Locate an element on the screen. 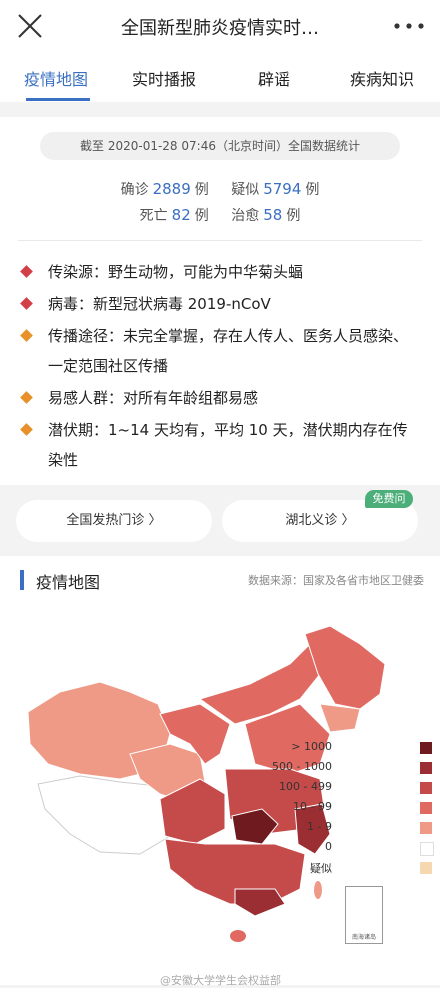  deaths-label: 死亡 is located at coordinates (153, 216).